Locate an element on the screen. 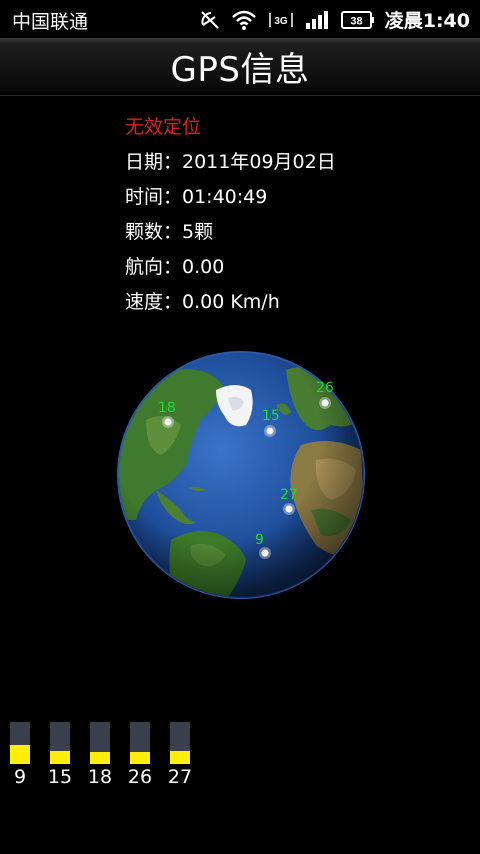 This screenshot has width=480, height=854. network-type-label: 3G is located at coordinates (281, 21).